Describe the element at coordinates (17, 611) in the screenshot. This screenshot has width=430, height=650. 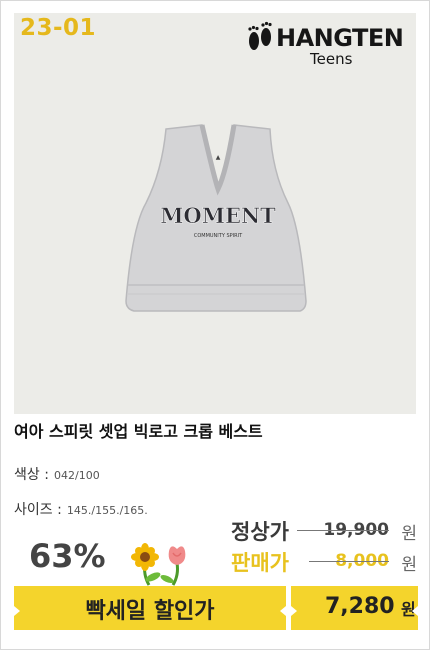
I see `banner-notch-left` at that location.